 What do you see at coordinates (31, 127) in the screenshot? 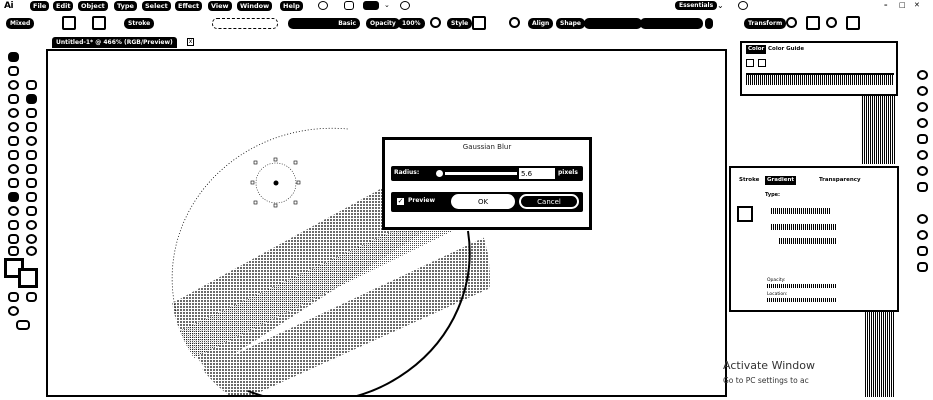
I see `paintbrush-tool-icon` at bounding box center [31, 127].